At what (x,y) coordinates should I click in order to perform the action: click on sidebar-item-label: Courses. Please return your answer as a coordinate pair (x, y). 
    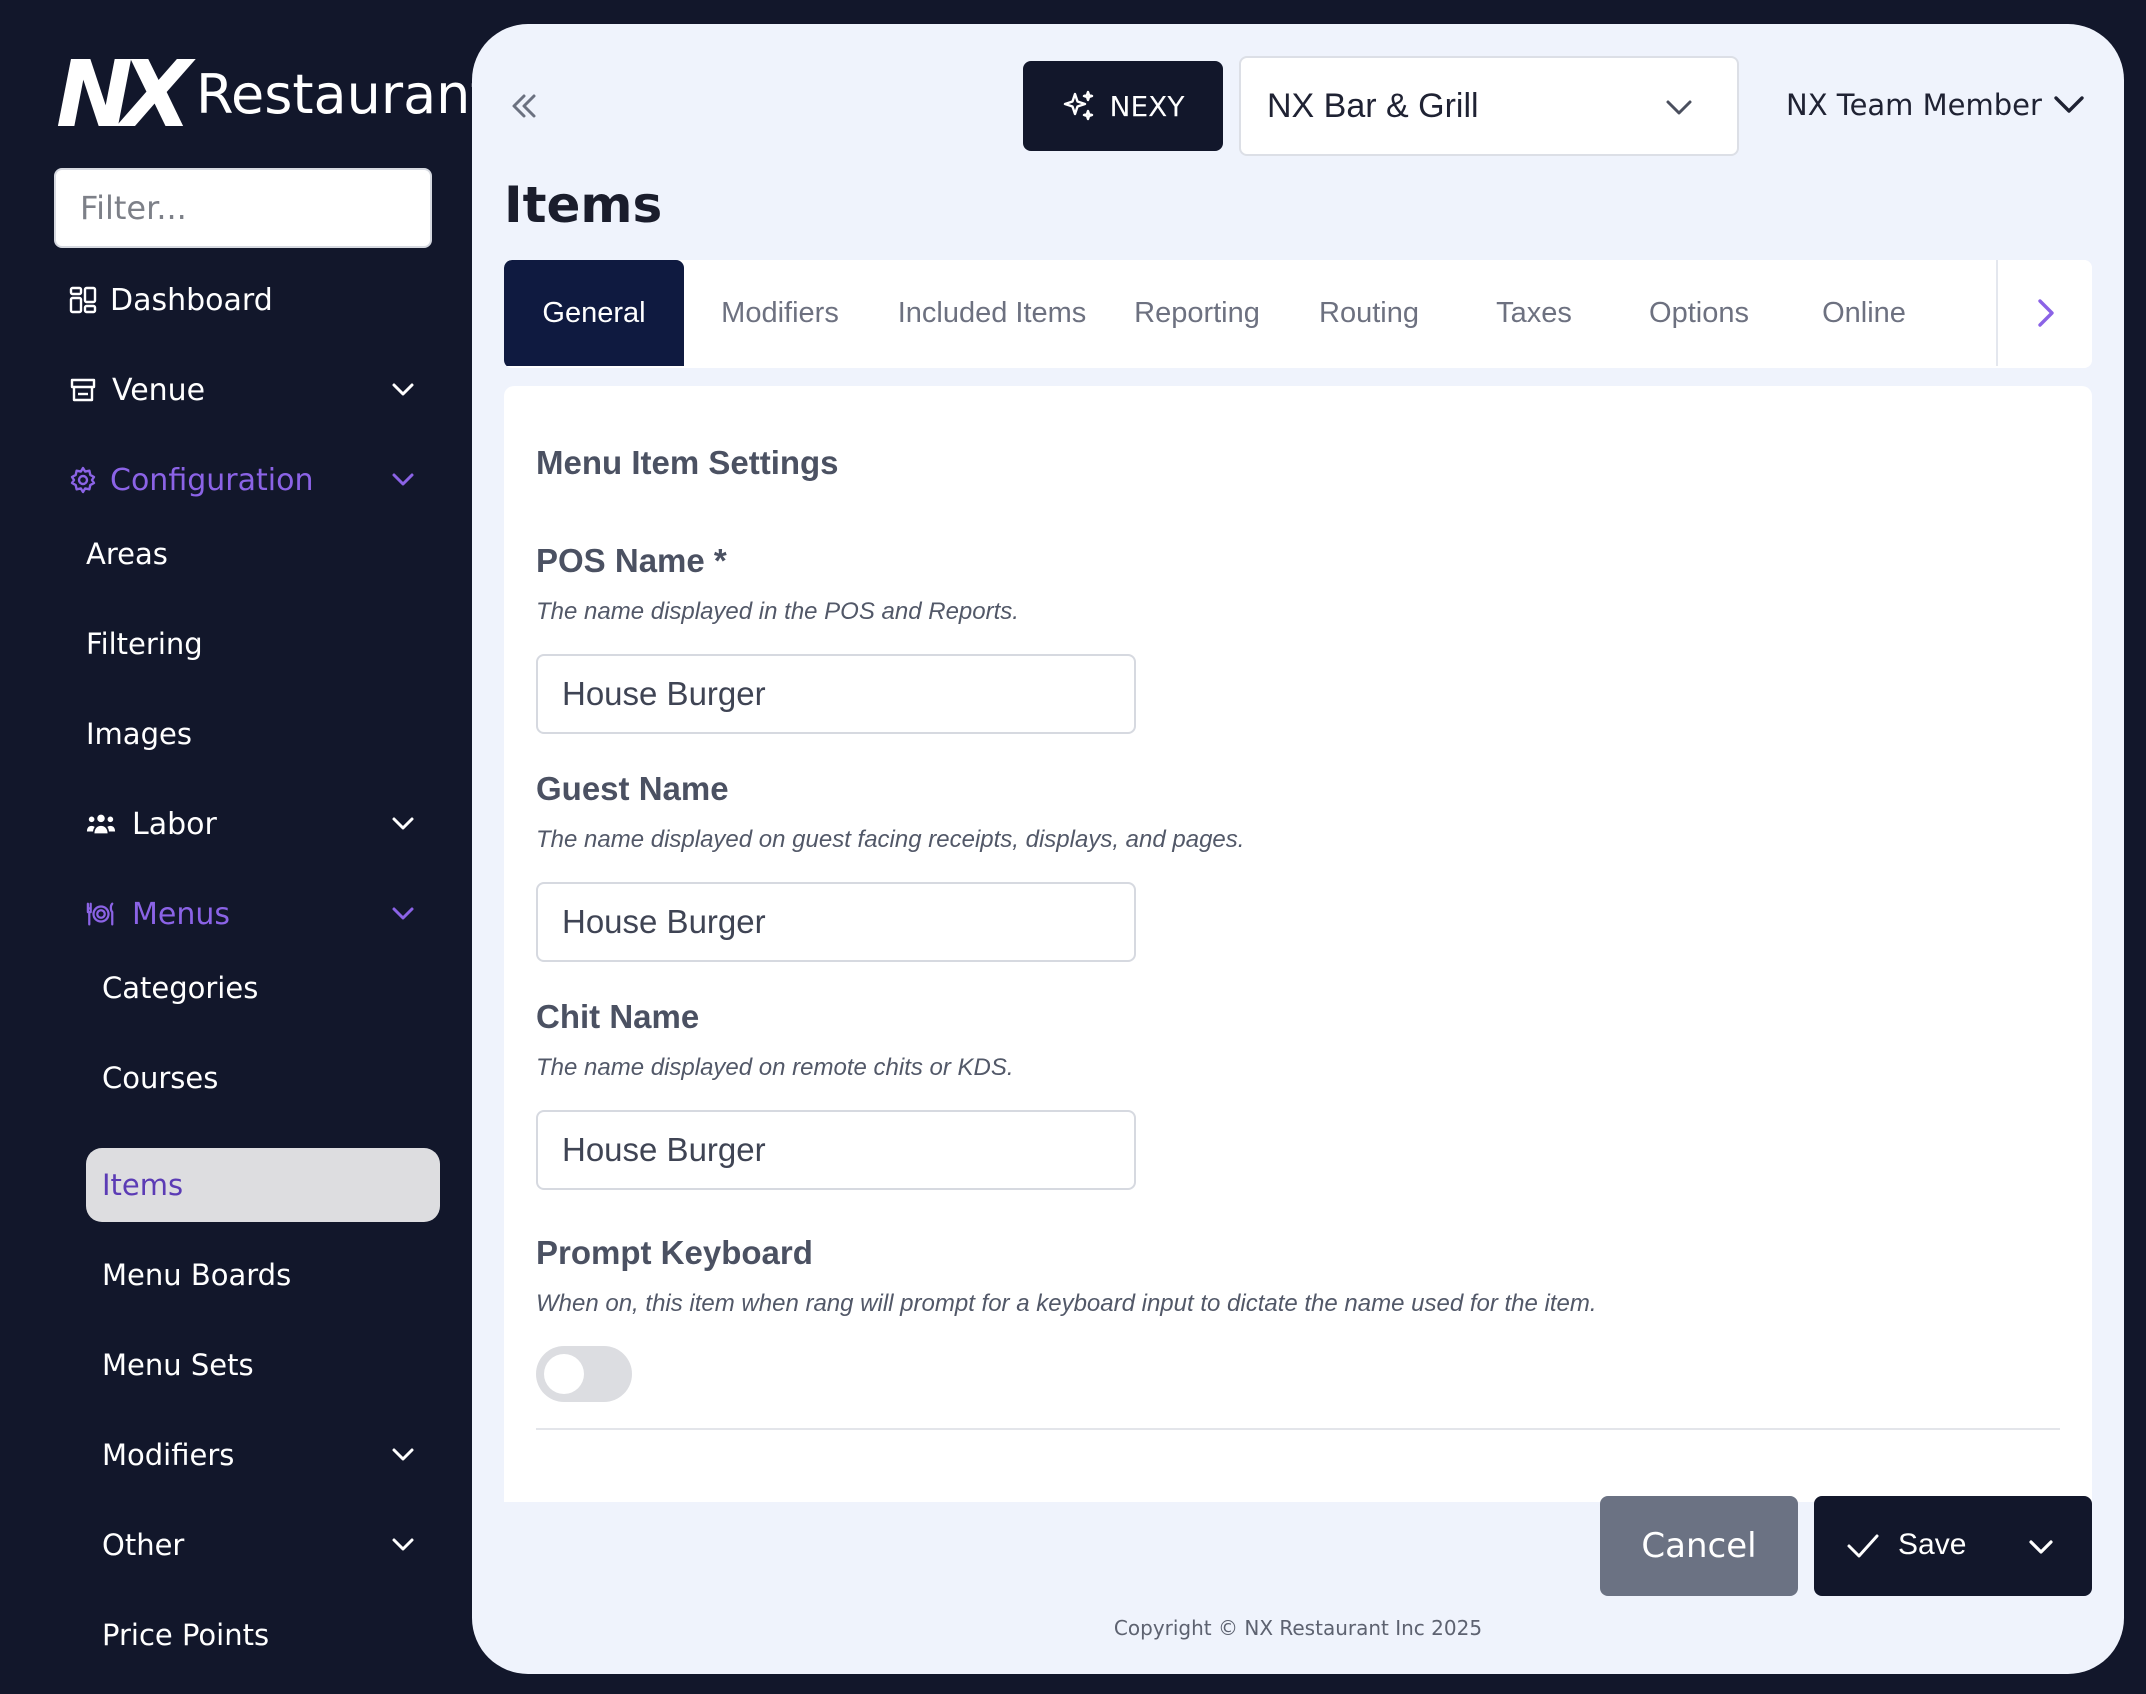
    Looking at the image, I should click on (160, 1078).